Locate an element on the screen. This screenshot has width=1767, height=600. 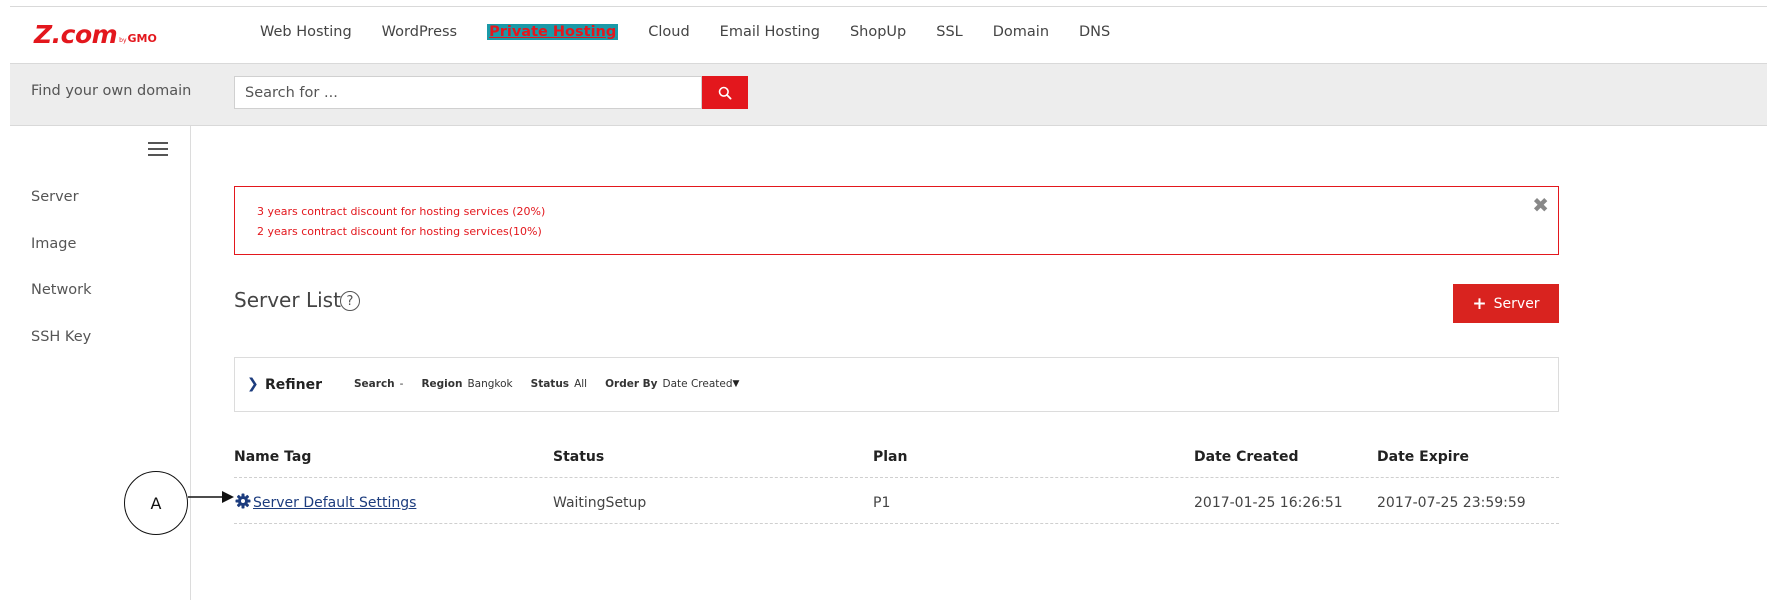
column-header-status: Status is located at coordinates (579, 457).